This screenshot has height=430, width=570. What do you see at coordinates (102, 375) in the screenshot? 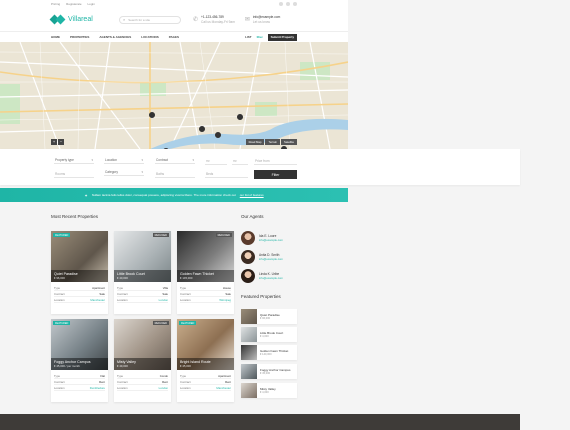
I see `type-value: Flat` at bounding box center [102, 375].